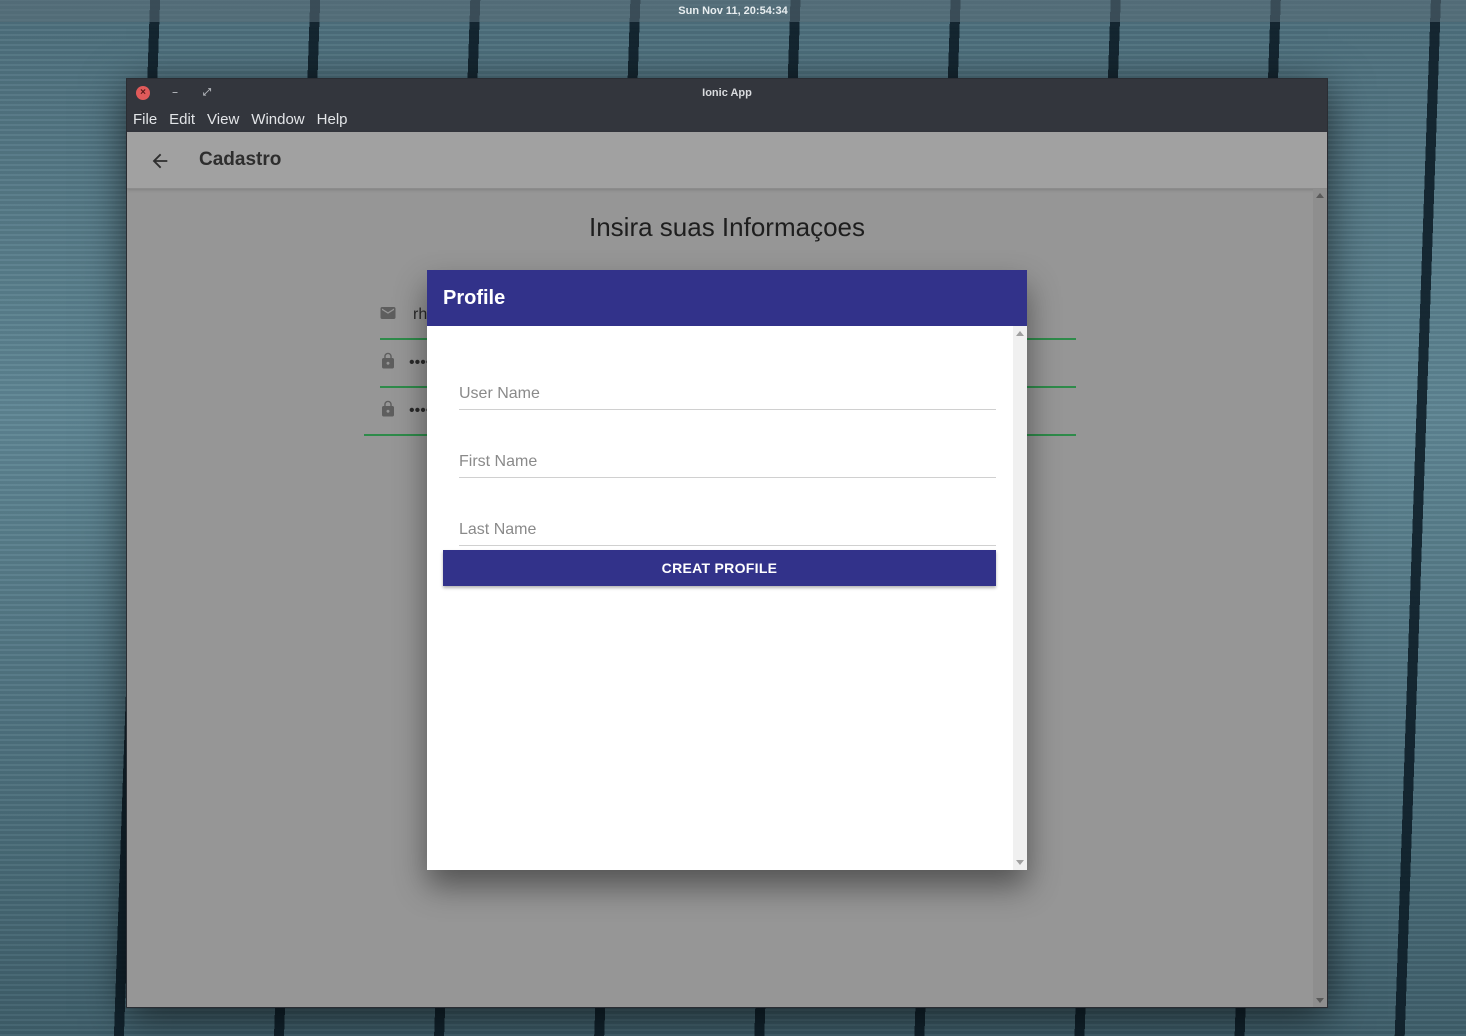  I want to click on last-name-input, so click(727, 530).